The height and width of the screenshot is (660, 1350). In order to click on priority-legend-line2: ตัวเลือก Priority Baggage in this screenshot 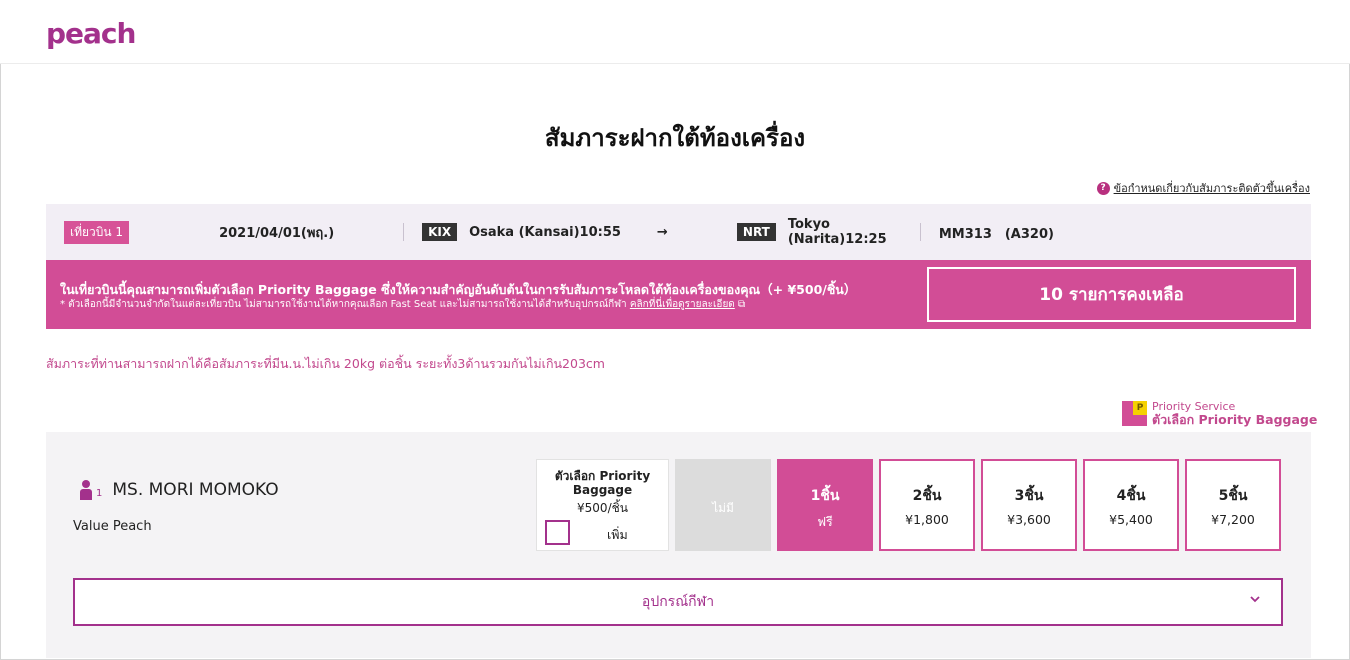, I will do `click(1235, 419)`.